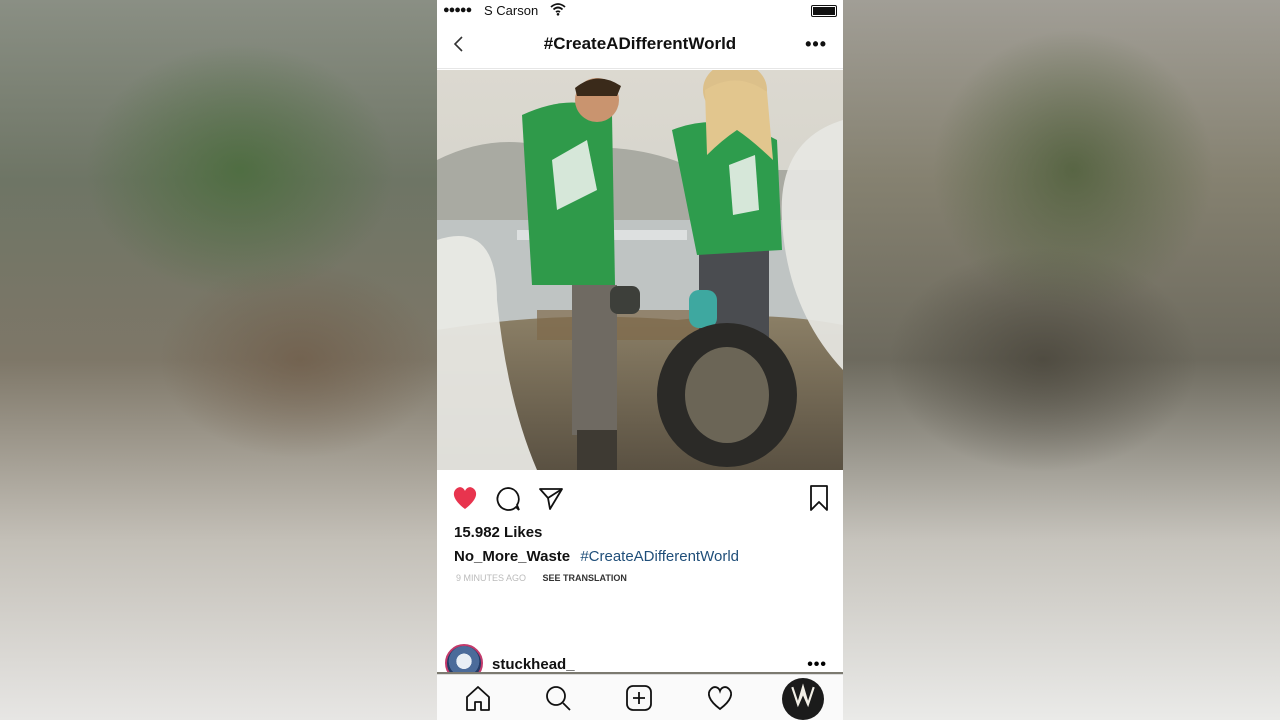  Describe the element at coordinates (640, 498) in the screenshot. I see `post-action-bar` at that location.